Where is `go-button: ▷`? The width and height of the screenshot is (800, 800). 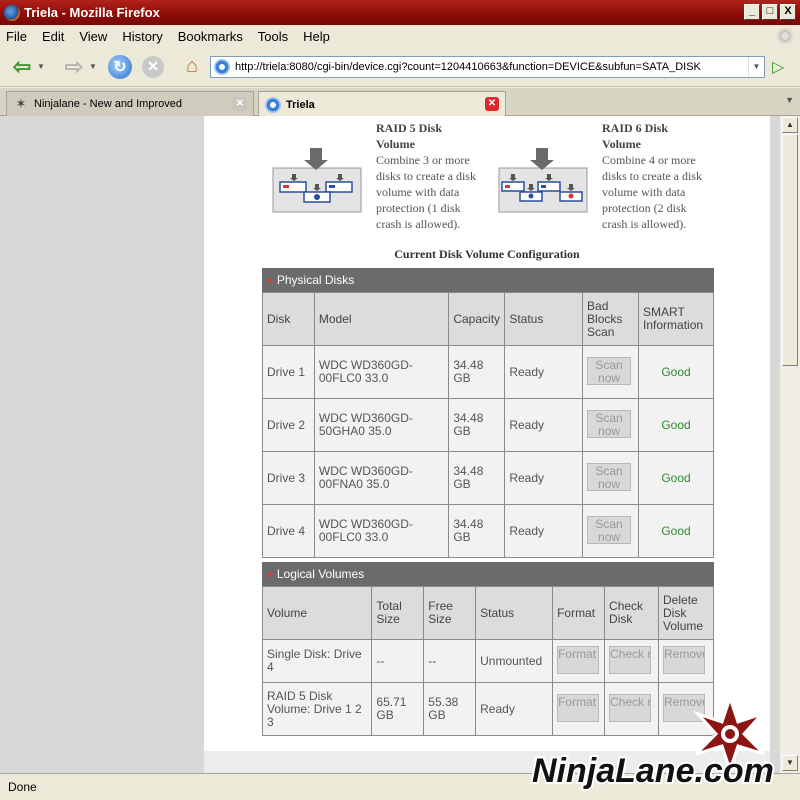 go-button: ▷ is located at coordinates (778, 67).